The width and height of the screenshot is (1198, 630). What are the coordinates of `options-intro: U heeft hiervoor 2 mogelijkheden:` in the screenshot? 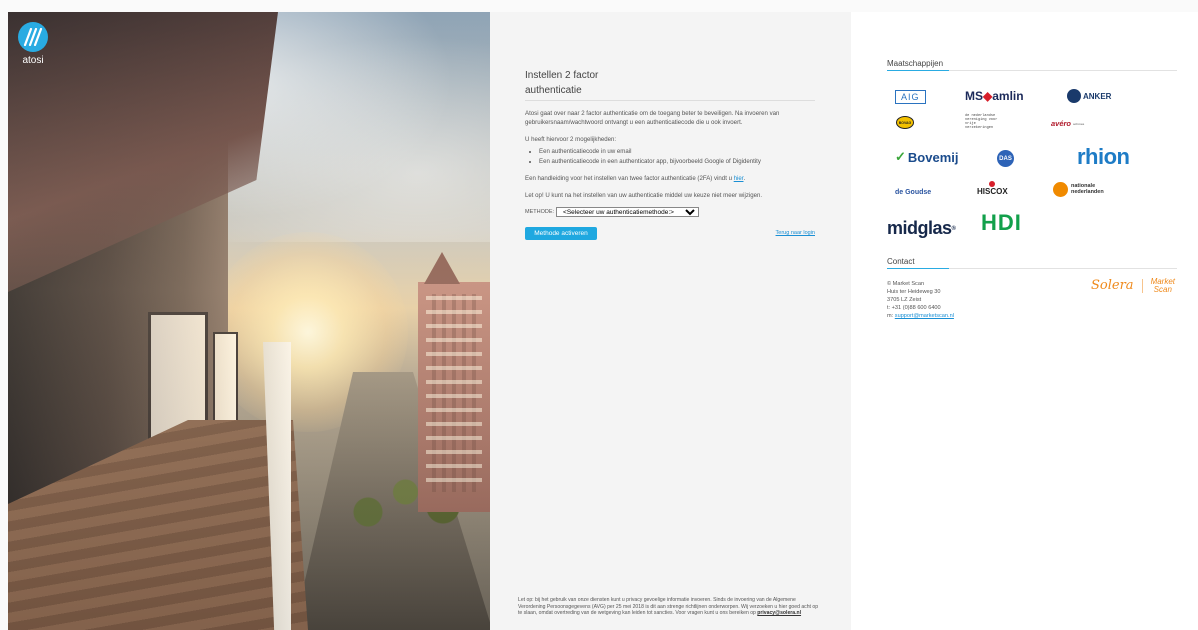 It's located at (571, 140).